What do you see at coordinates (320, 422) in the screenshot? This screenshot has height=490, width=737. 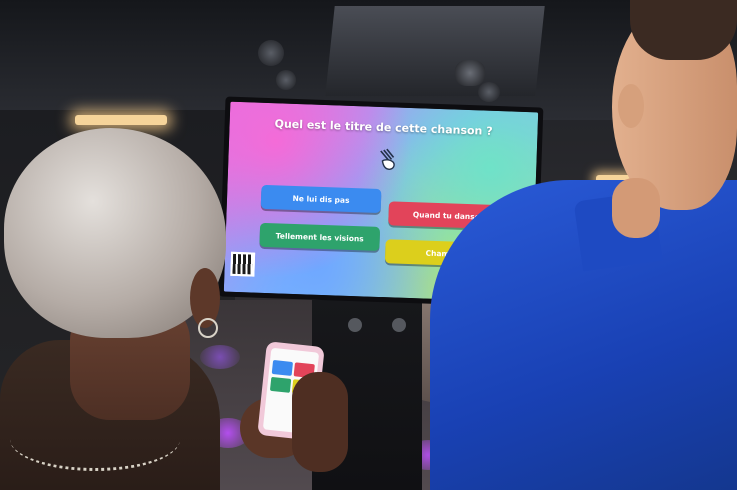 I see `woman-hand` at bounding box center [320, 422].